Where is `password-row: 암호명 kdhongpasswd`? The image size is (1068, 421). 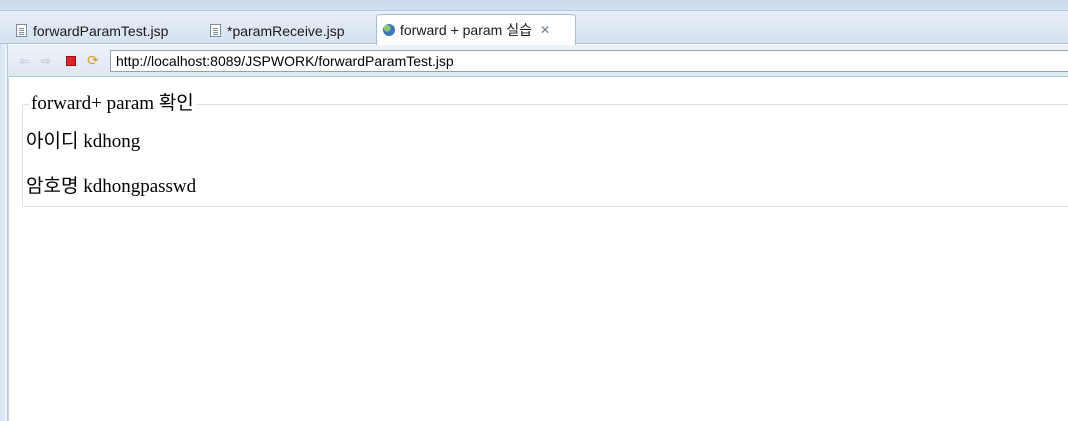
password-row: 암호명 kdhongpasswd is located at coordinates (111, 184).